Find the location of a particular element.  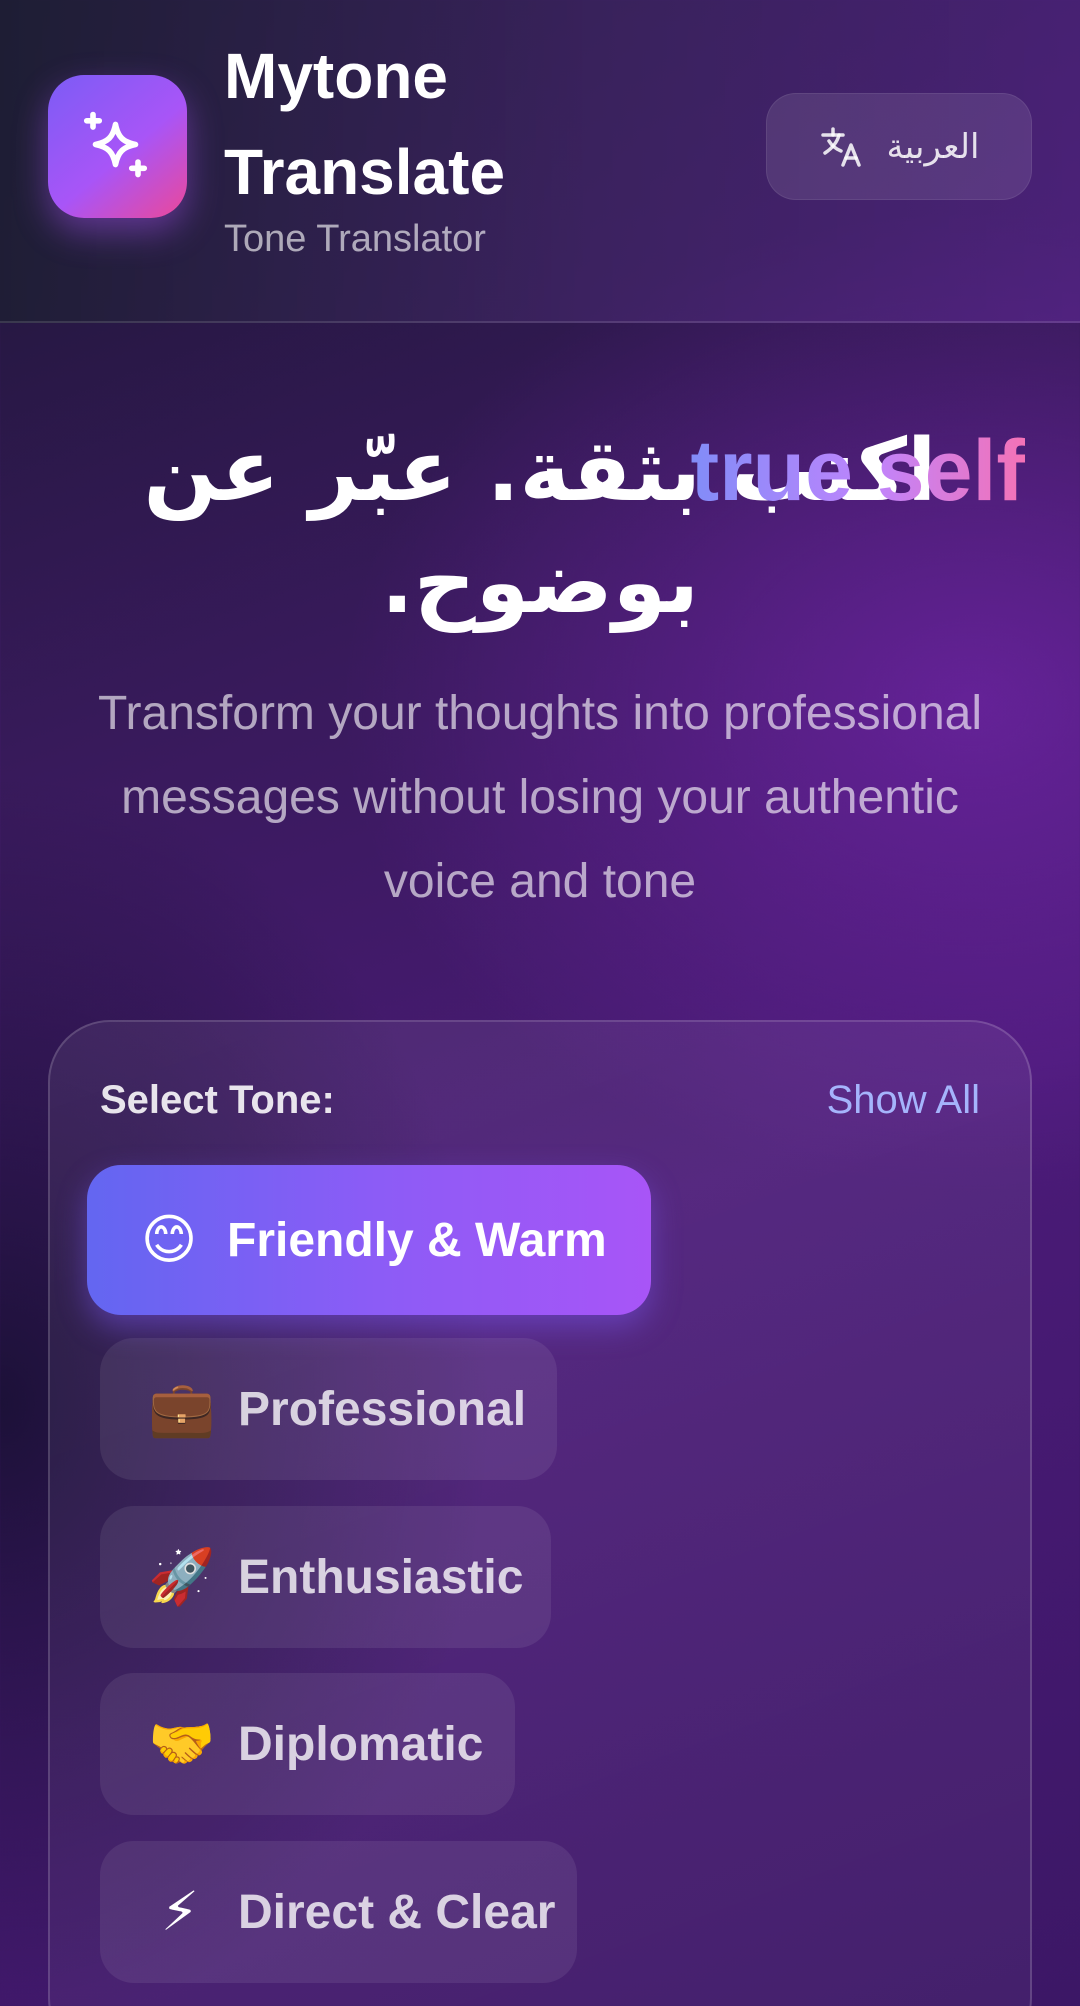

tone-option-friendly-warm: 😊 Friendly & Warm is located at coordinates (369, 1240).